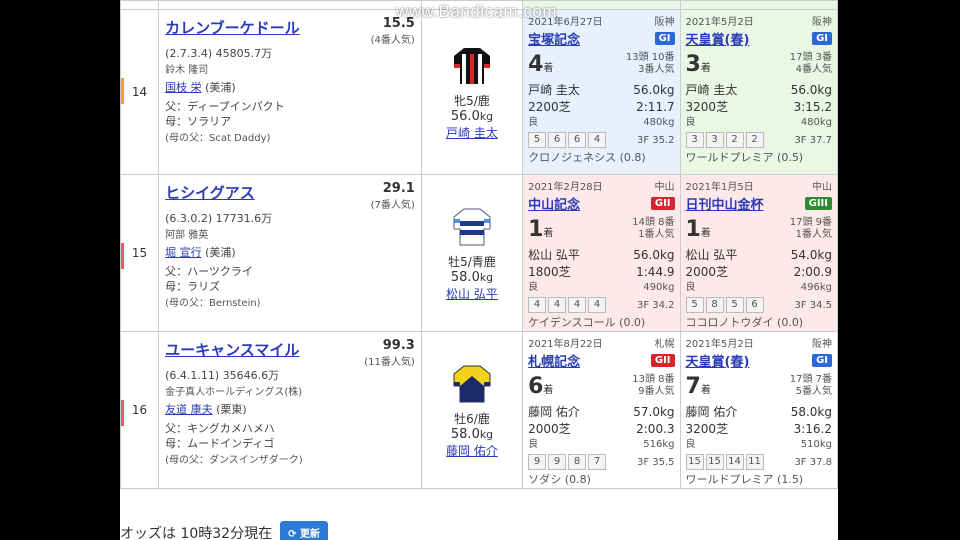 Image resolution: width=960 pixels, height=540 pixels. I want to click on race-jockey: 松山 弘平, so click(554, 255).